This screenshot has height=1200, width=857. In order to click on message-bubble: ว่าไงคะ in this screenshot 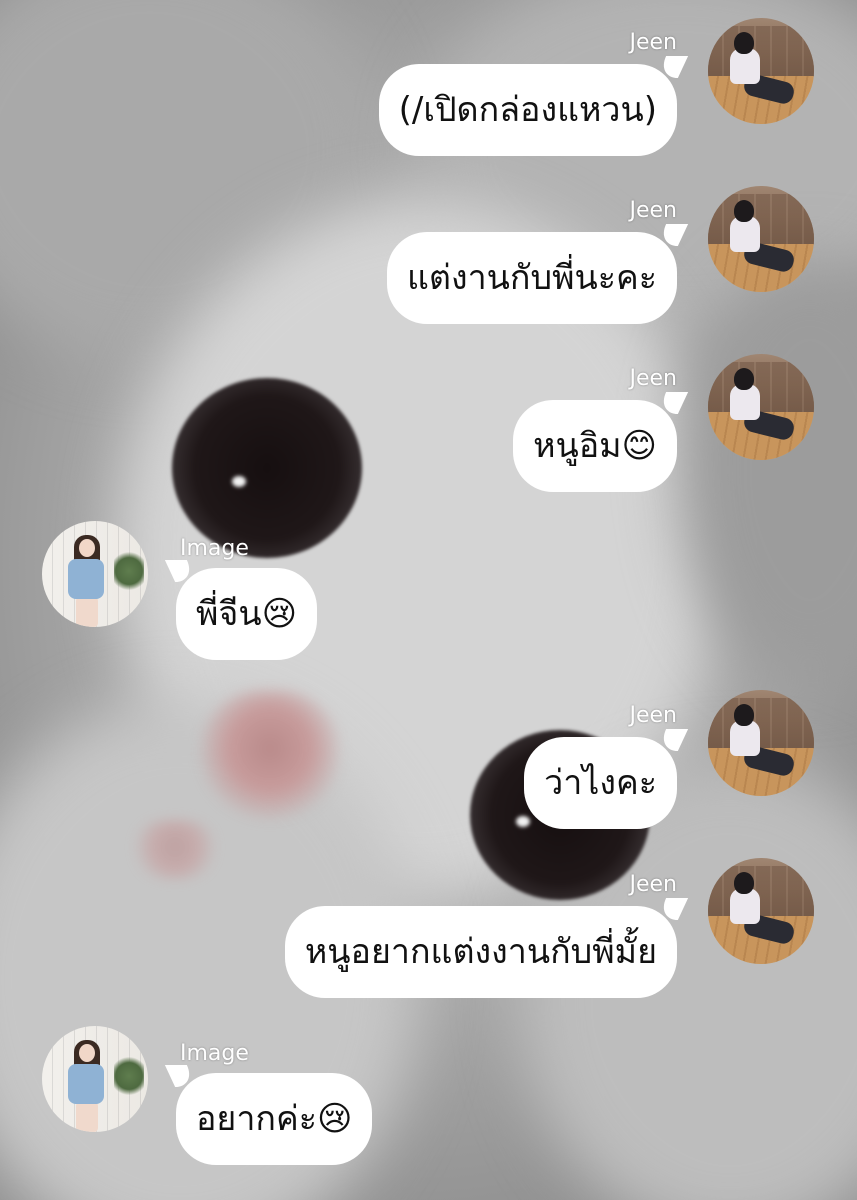, I will do `click(606, 779)`.